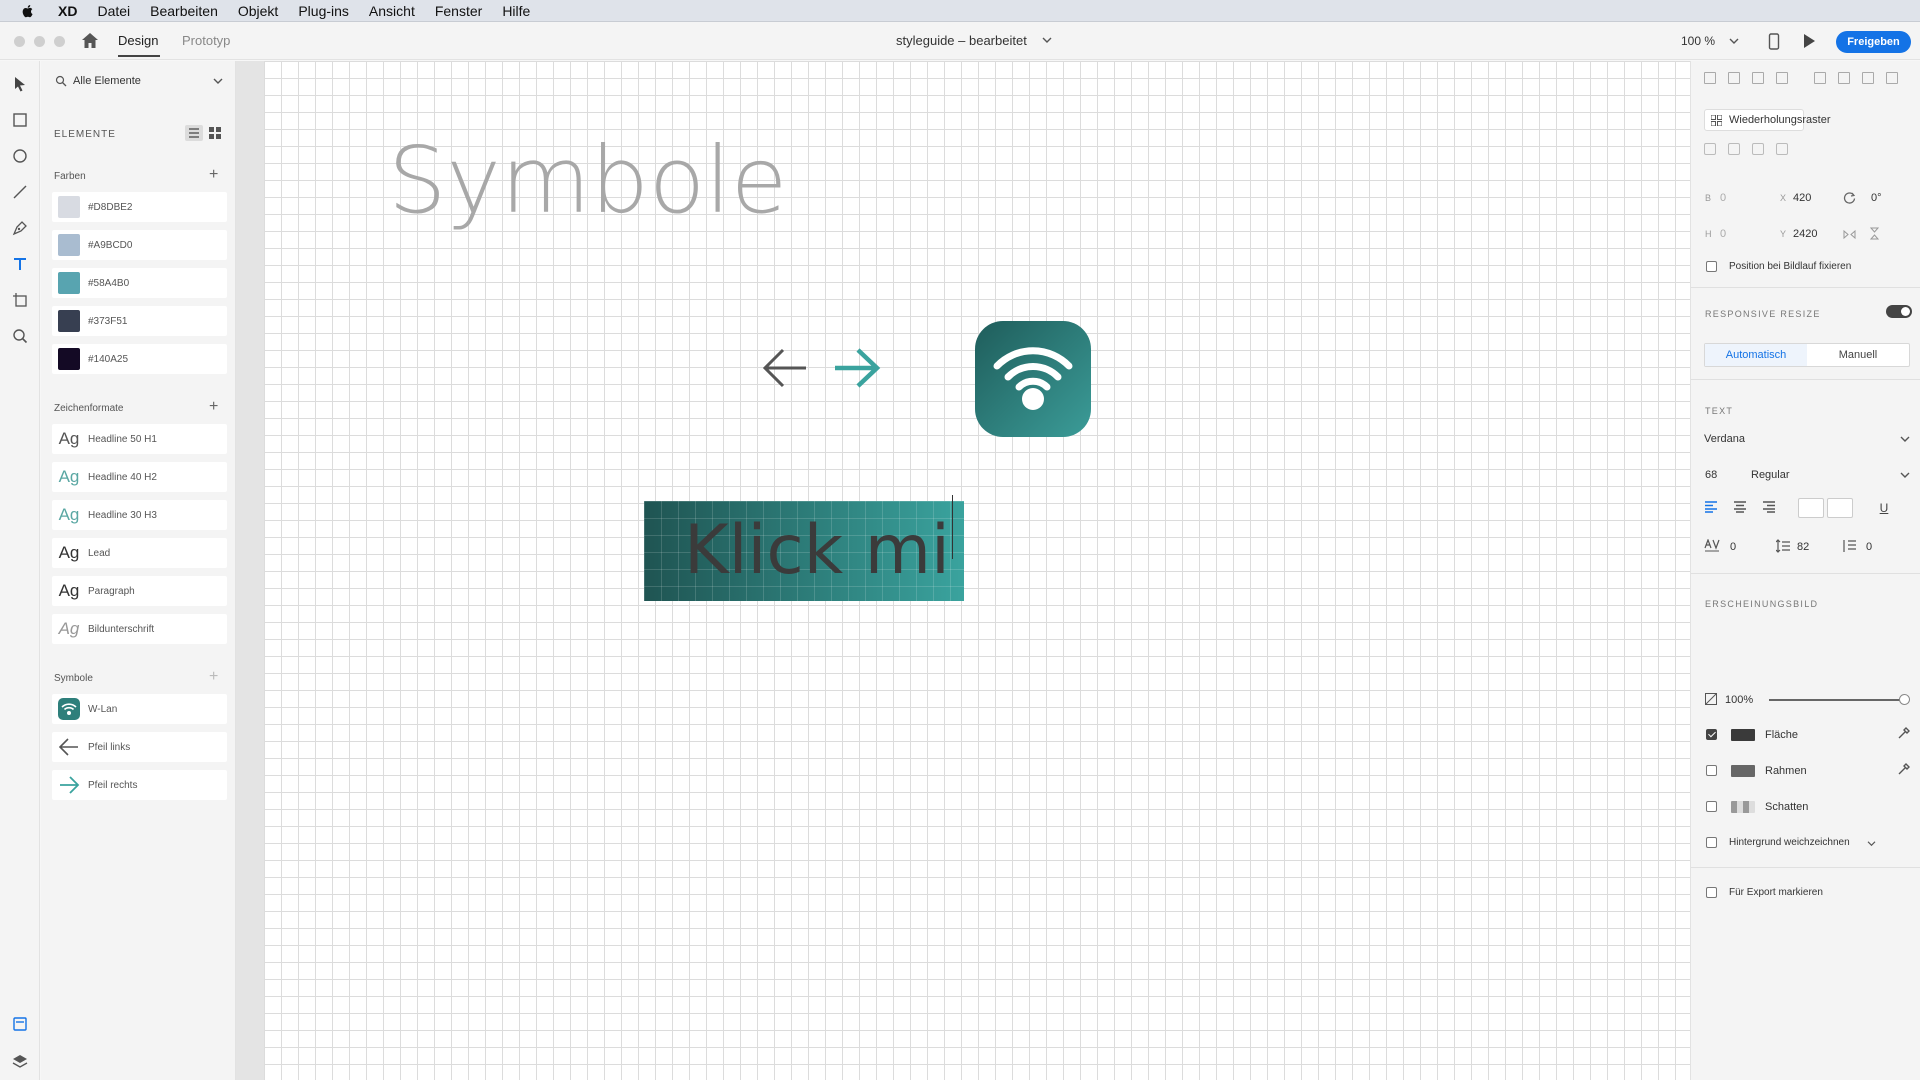  What do you see at coordinates (139, 439) in the screenshot?
I see `char-style-asset: Ag Headline 50 H1` at bounding box center [139, 439].